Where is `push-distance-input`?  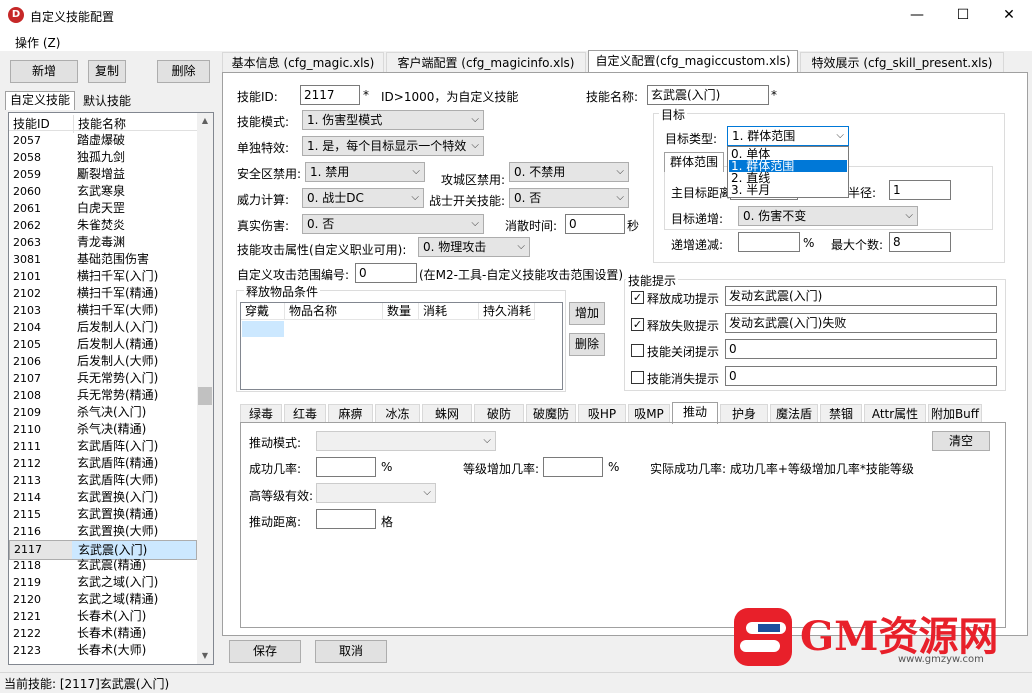 push-distance-input is located at coordinates (346, 519).